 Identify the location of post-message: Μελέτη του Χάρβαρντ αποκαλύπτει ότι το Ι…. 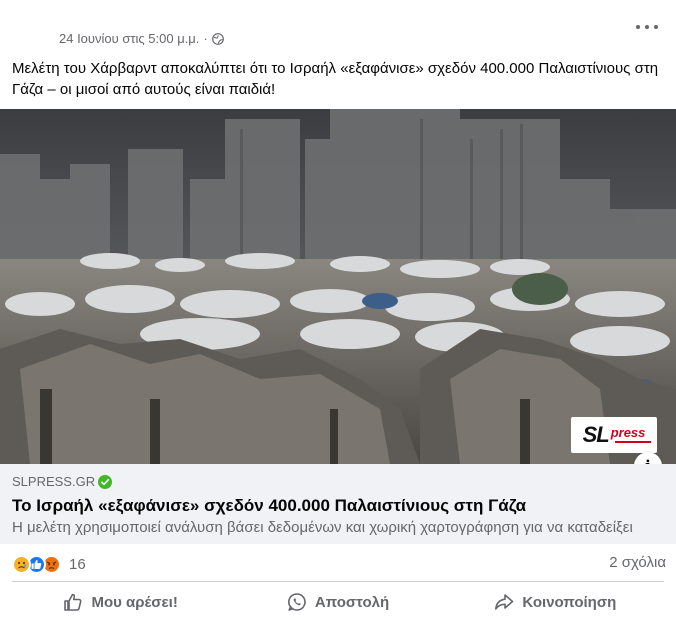
(335, 79).